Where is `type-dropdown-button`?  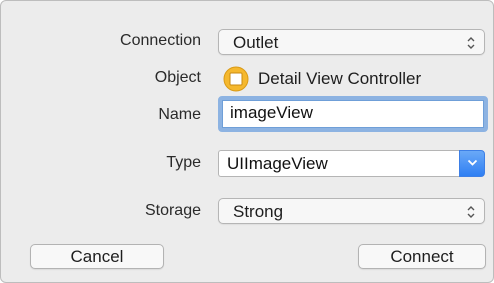 type-dropdown-button is located at coordinates (472, 163).